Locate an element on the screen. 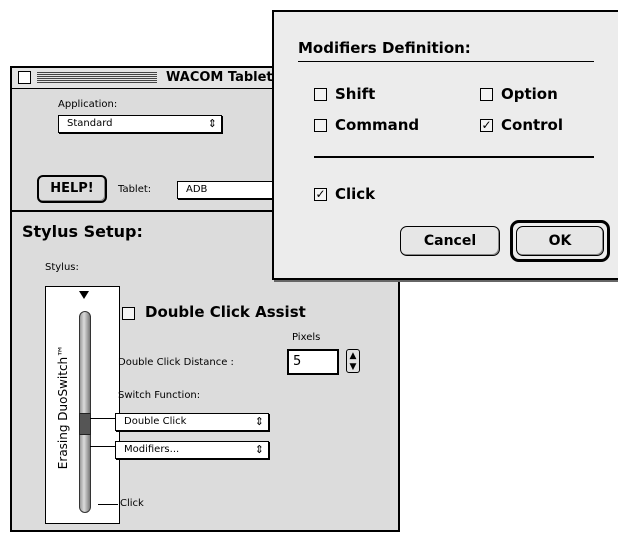 This screenshot has width=618, height=535. switch-function-popup: Double Click ⇕ is located at coordinates (192, 422).